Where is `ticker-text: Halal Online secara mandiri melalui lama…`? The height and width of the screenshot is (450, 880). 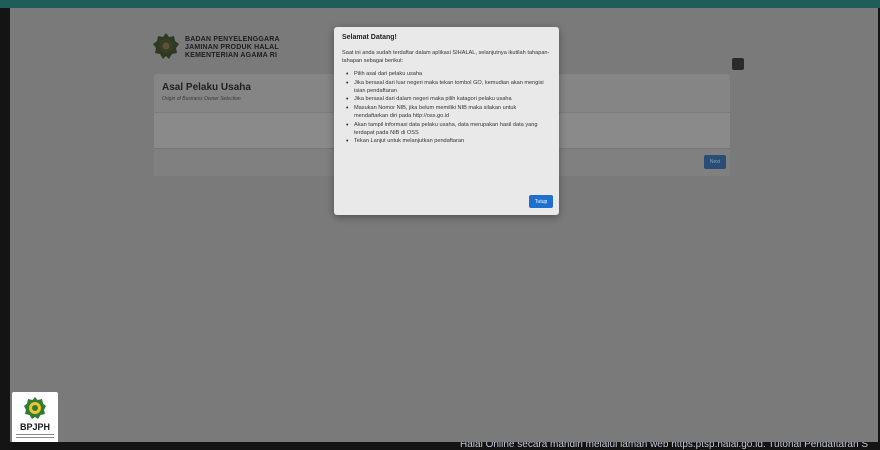 ticker-text: Halal Online secara mandiri melalui lama… is located at coordinates (664, 446).